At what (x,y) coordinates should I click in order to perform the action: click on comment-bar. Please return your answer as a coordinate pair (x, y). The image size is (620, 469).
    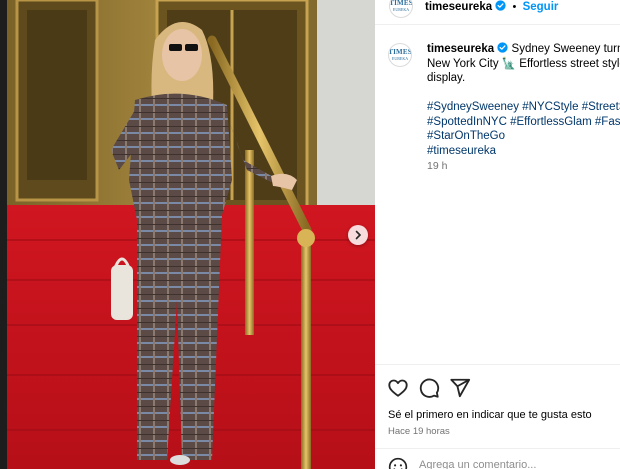
    Looking at the image, I should click on (497, 458).